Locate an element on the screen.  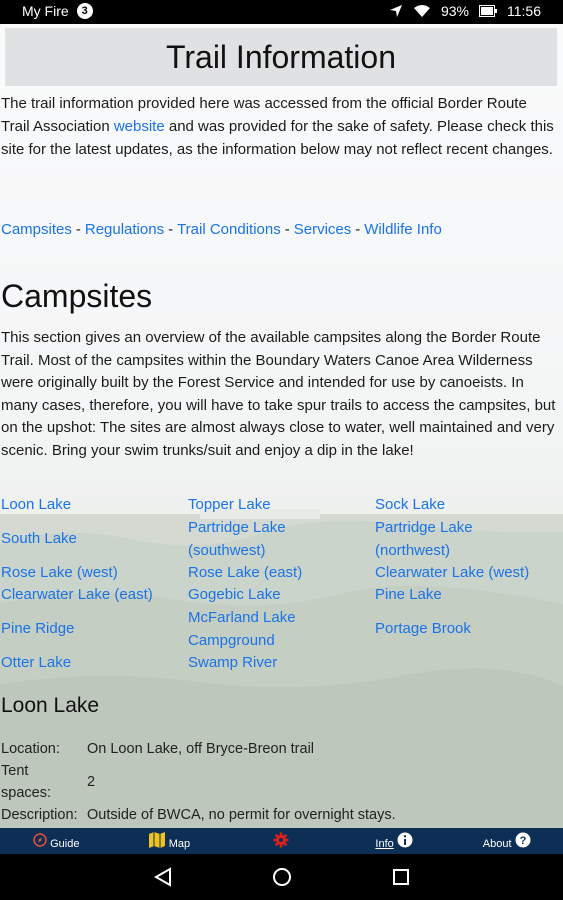
website-link: website is located at coordinates (139, 126).